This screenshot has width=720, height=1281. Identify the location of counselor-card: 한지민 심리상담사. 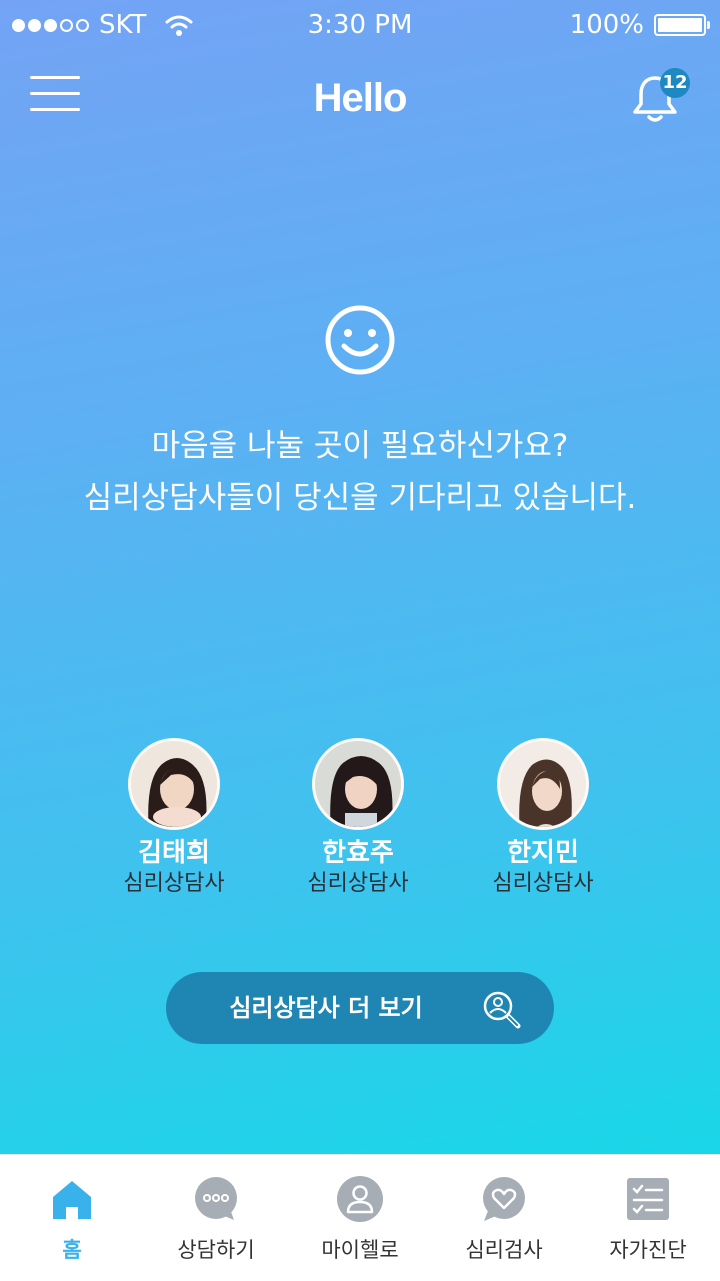
(543, 818).